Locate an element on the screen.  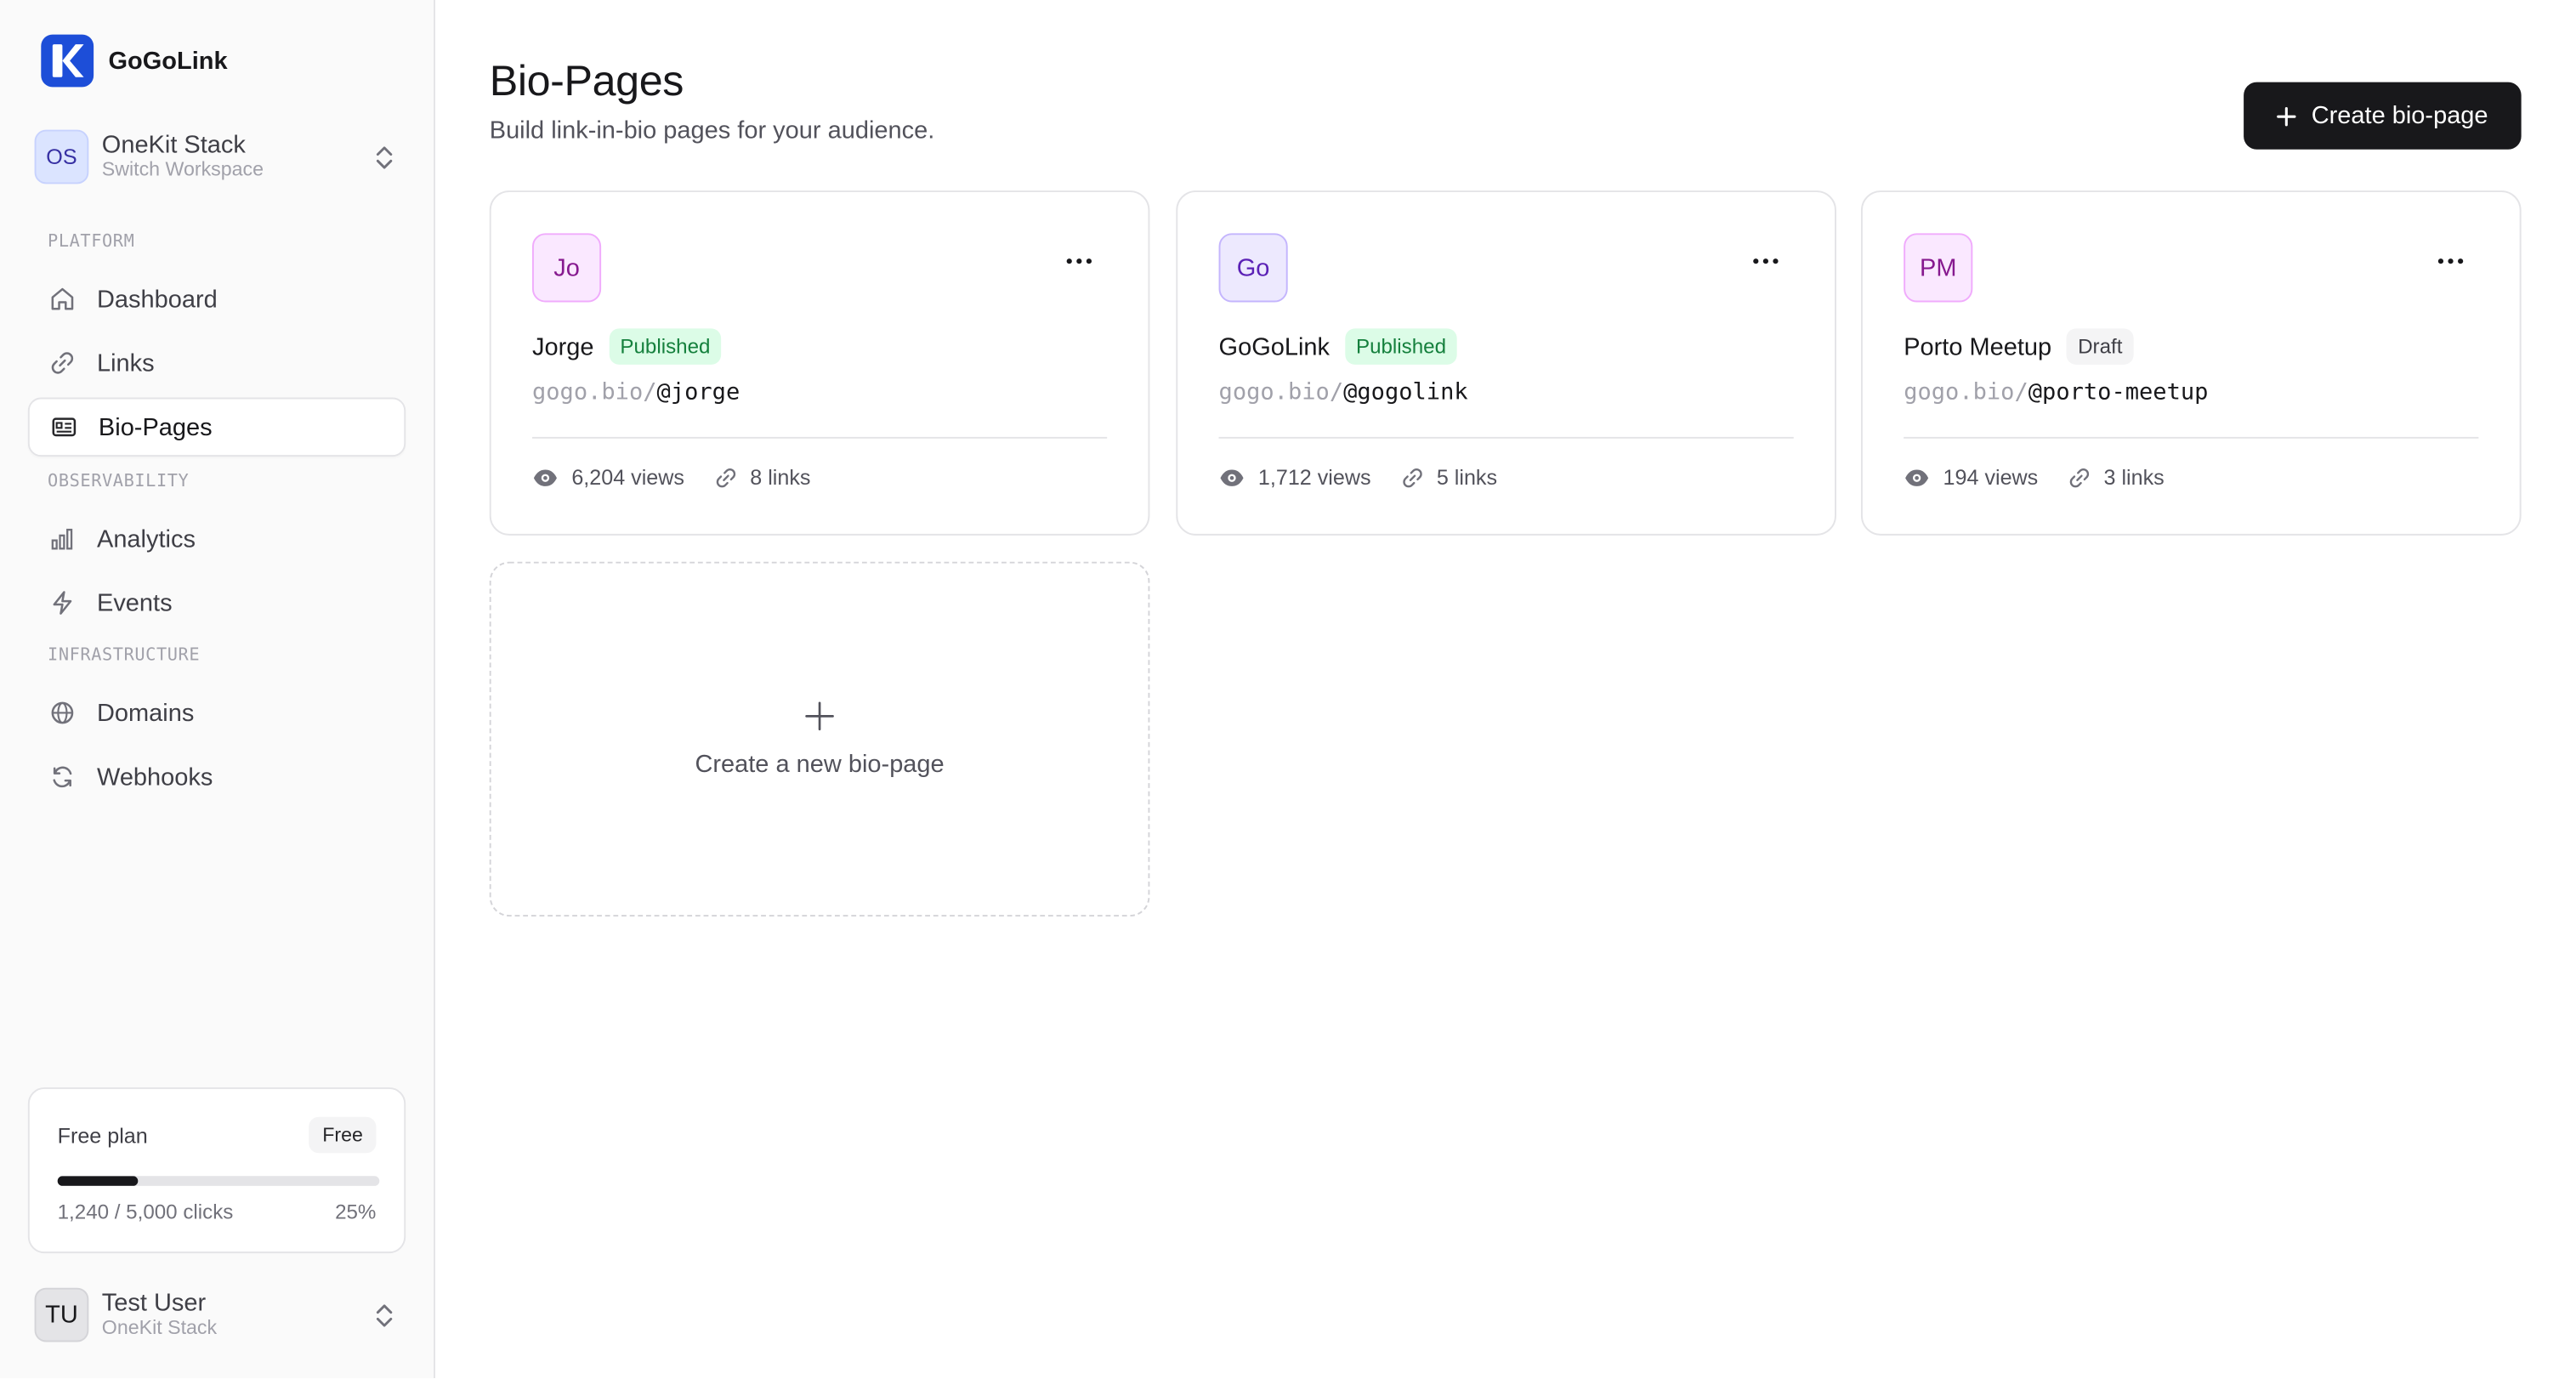
create-bio-page-label: Create bio-page is located at coordinates (2400, 116).